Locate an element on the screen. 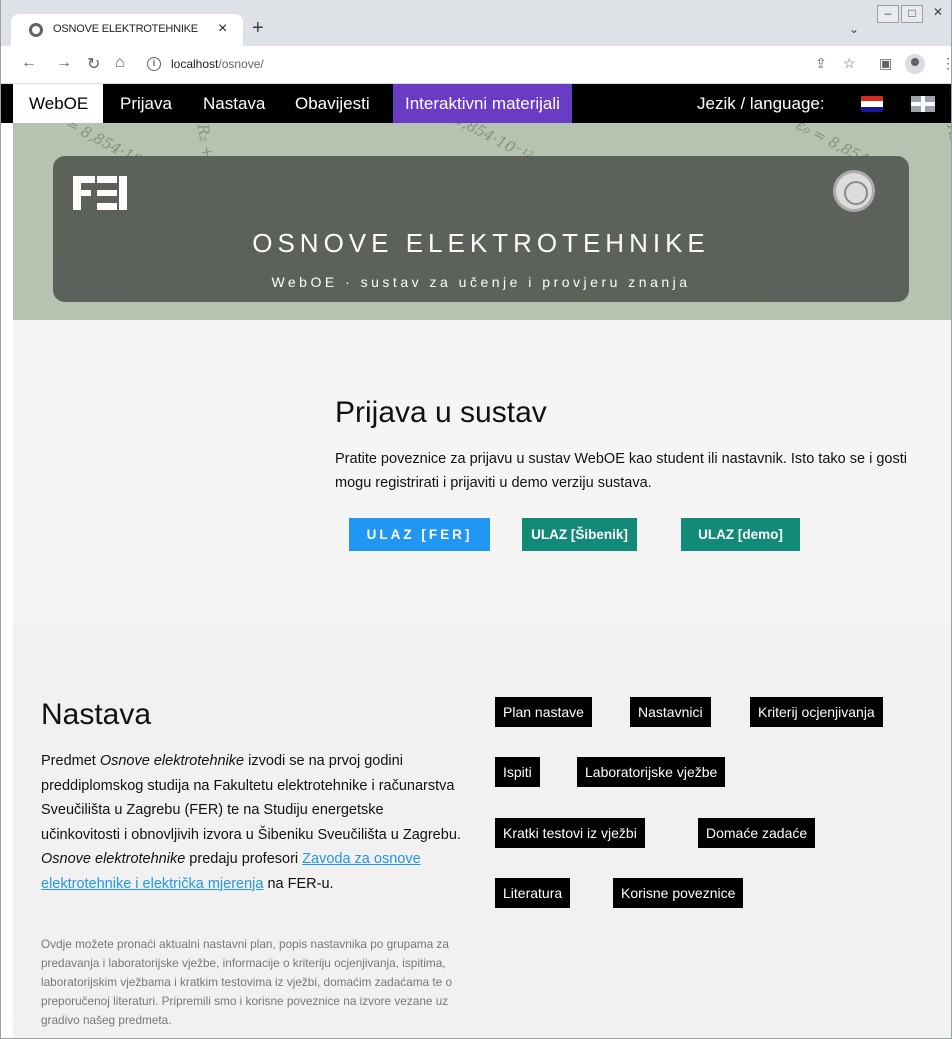 The height and width of the screenshot is (1039, 952). nav-item-obavijesti: Obavijesti is located at coordinates (332, 103).